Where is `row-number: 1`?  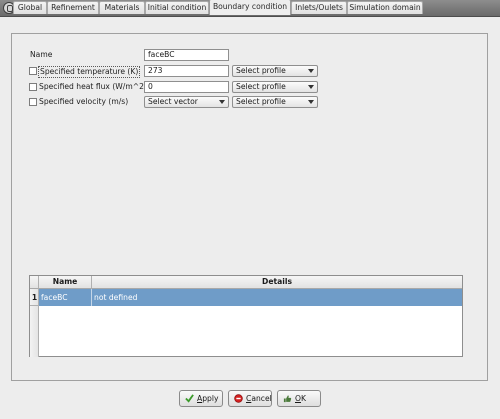 row-number: 1 is located at coordinates (34, 297).